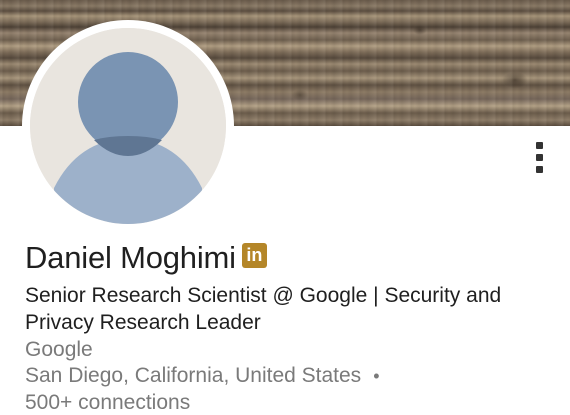 This screenshot has height=415, width=570. What do you see at coordinates (254, 255) in the screenshot?
I see `linkedin-icon: in` at bounding box center [254, 255].